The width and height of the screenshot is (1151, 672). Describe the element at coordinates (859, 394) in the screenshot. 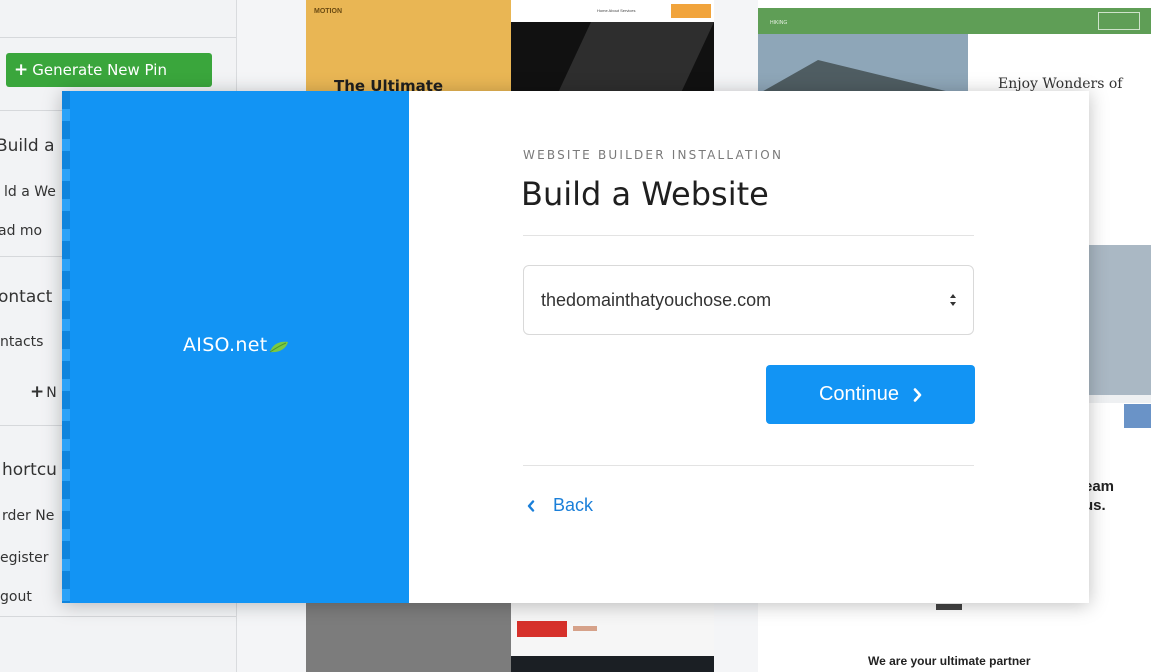

I see `continue-label: Continue` at that location.